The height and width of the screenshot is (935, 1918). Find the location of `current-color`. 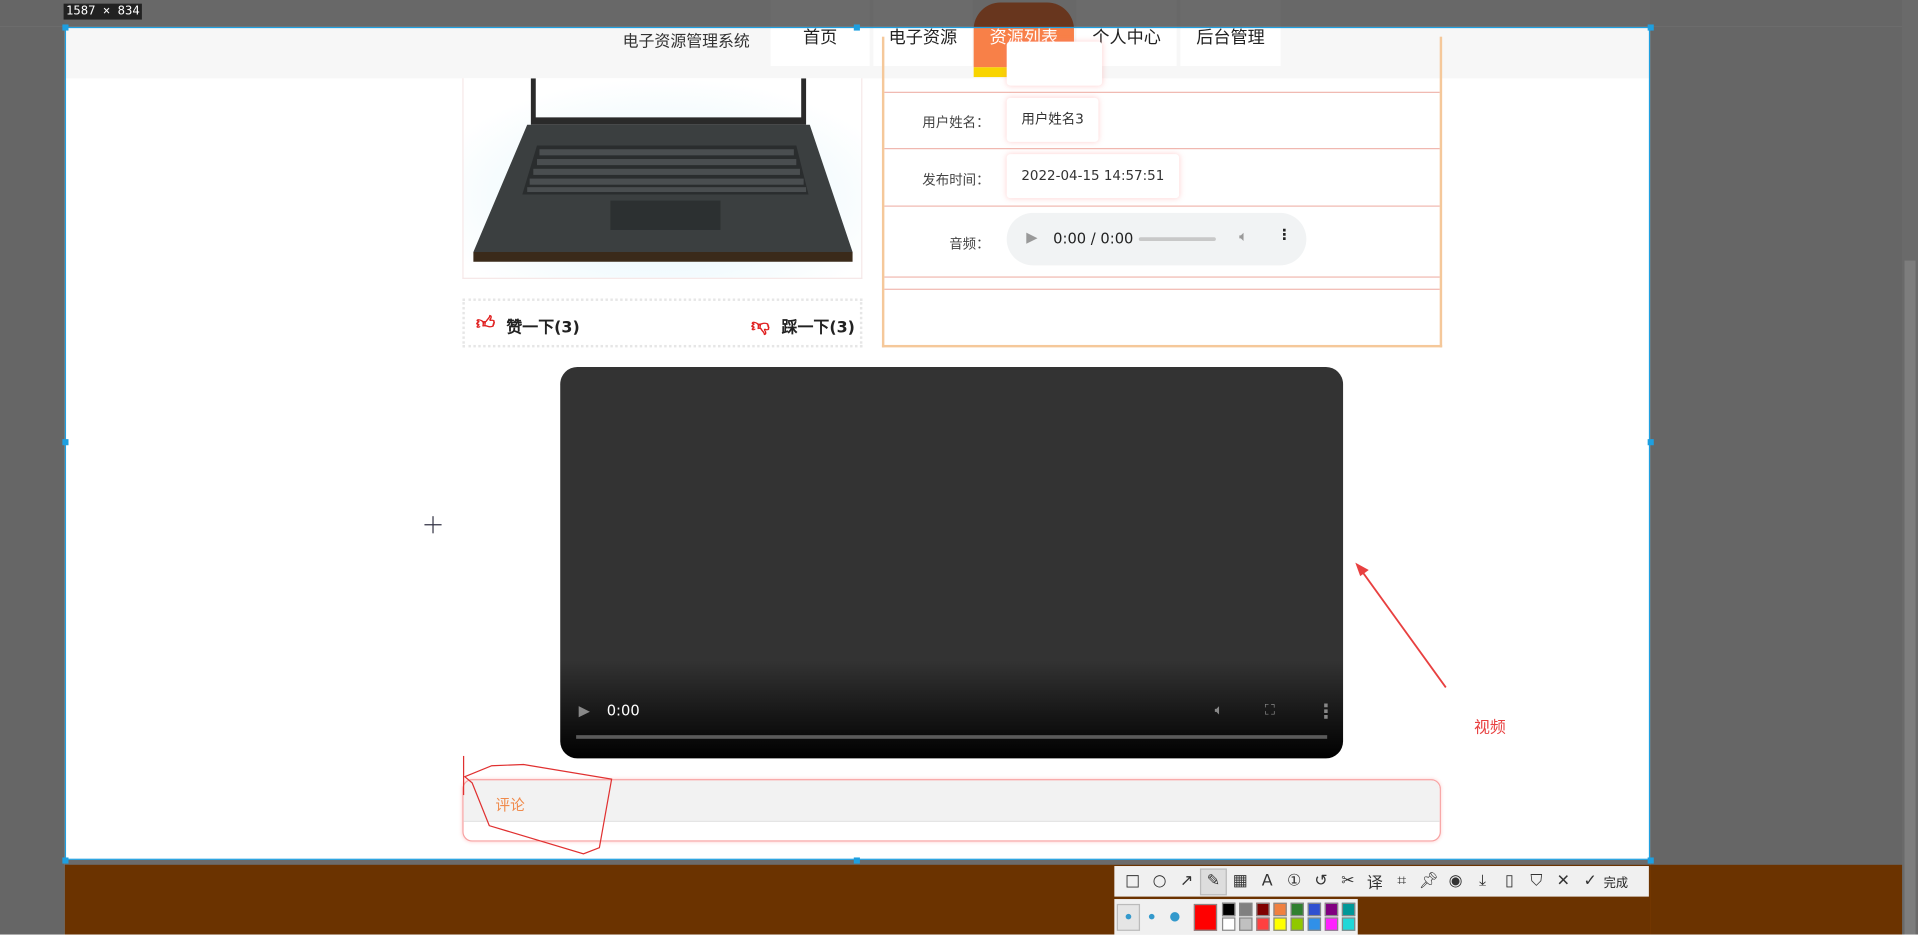

current-color is located at coordinates (1205, 917).